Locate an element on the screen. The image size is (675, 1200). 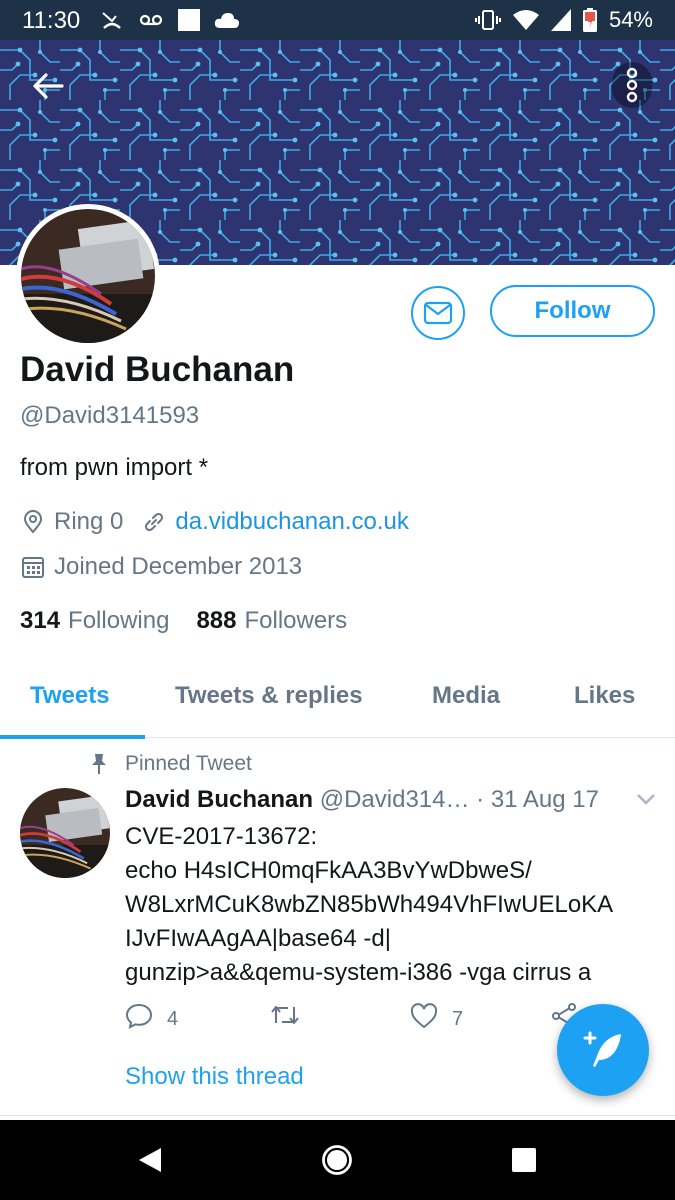
tweet-line: CVE-2017-13672: is located at coordinates (221, 836).